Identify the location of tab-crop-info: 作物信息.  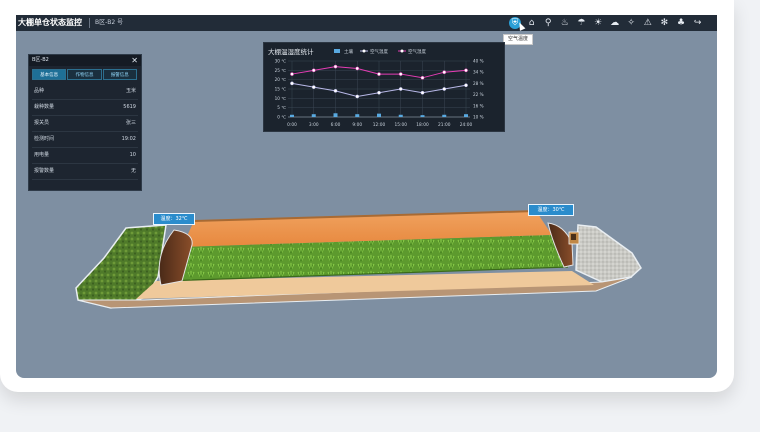
(84, 74).